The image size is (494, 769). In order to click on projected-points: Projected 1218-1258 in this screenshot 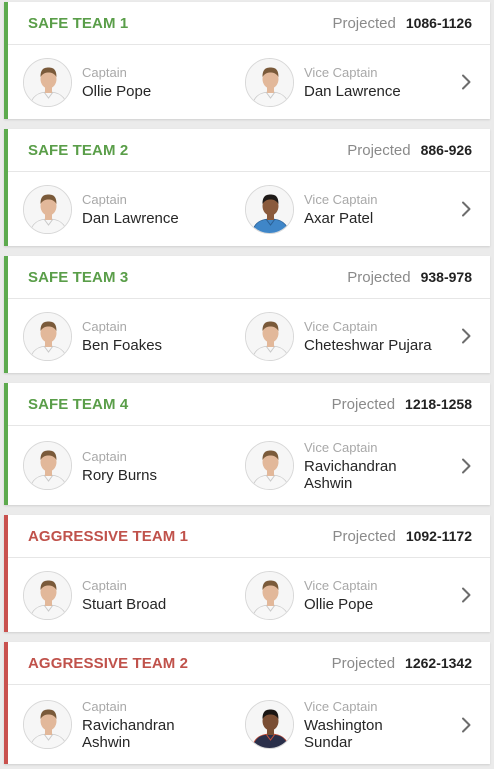, I will do `click(402, 404)`.